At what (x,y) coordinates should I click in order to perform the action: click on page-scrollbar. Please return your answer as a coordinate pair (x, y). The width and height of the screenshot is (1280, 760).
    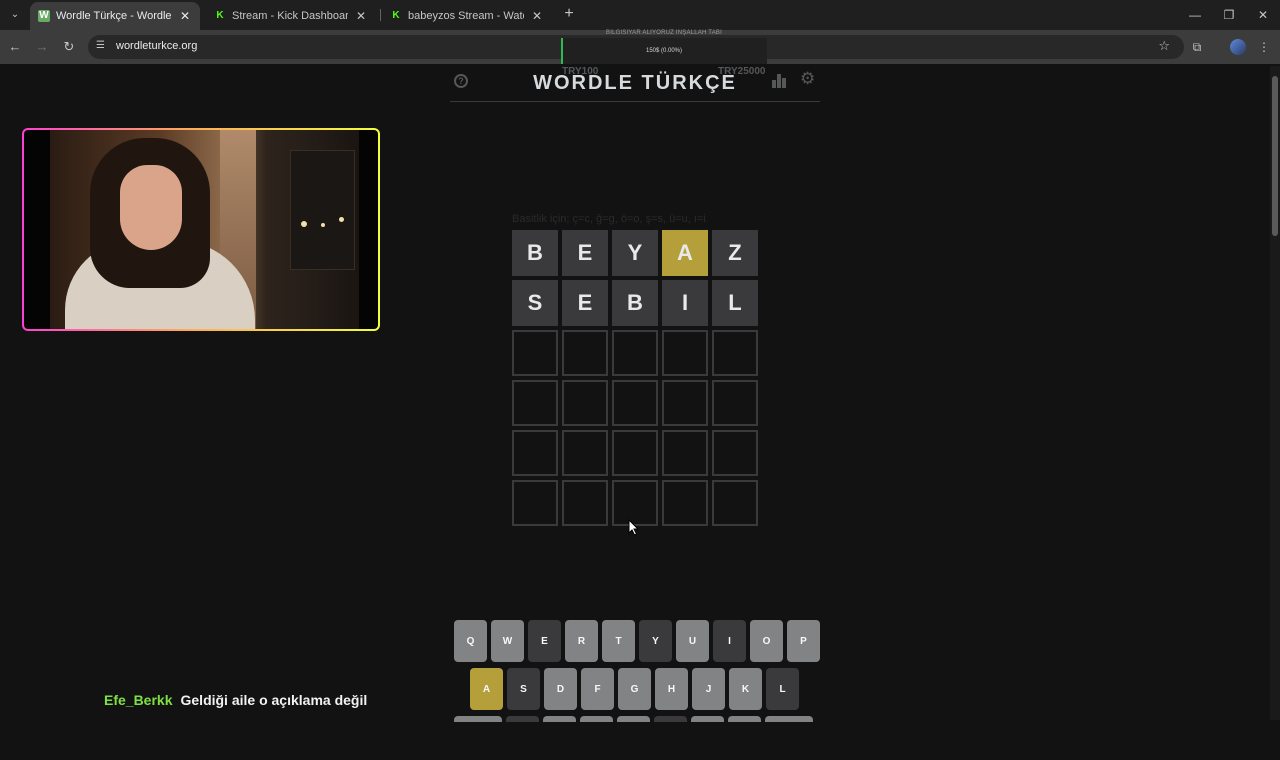
    Looking at the image, I should click on (1275, 393).